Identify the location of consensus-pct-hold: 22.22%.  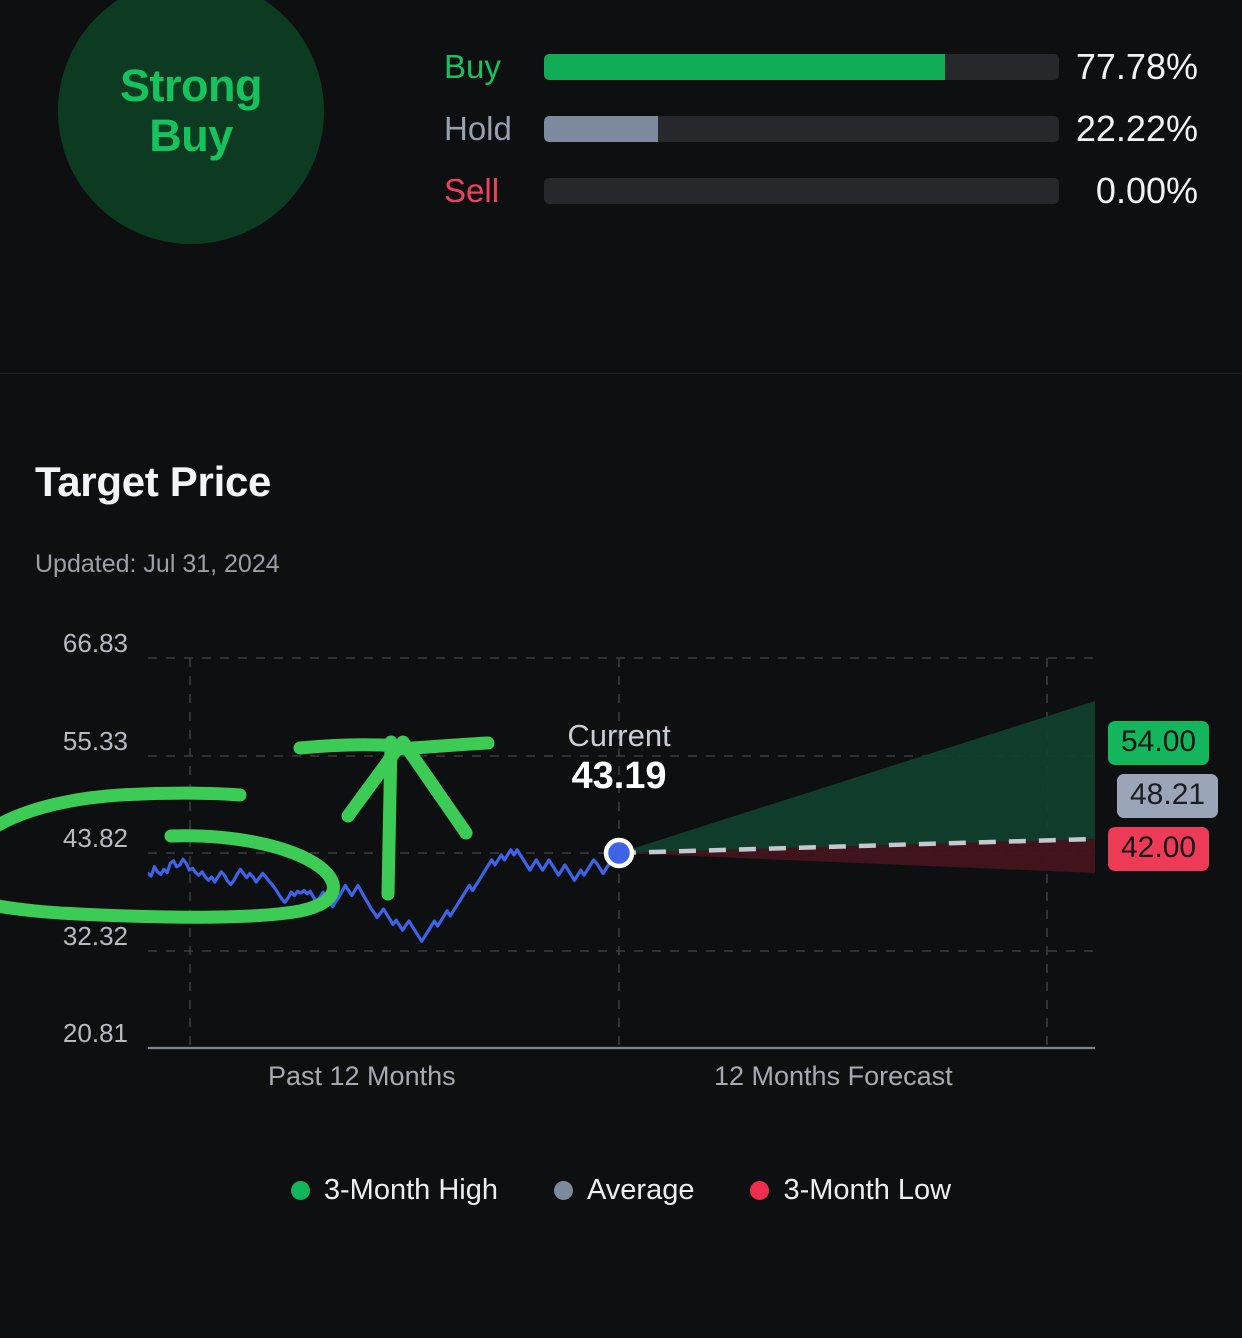
(1136, 128).